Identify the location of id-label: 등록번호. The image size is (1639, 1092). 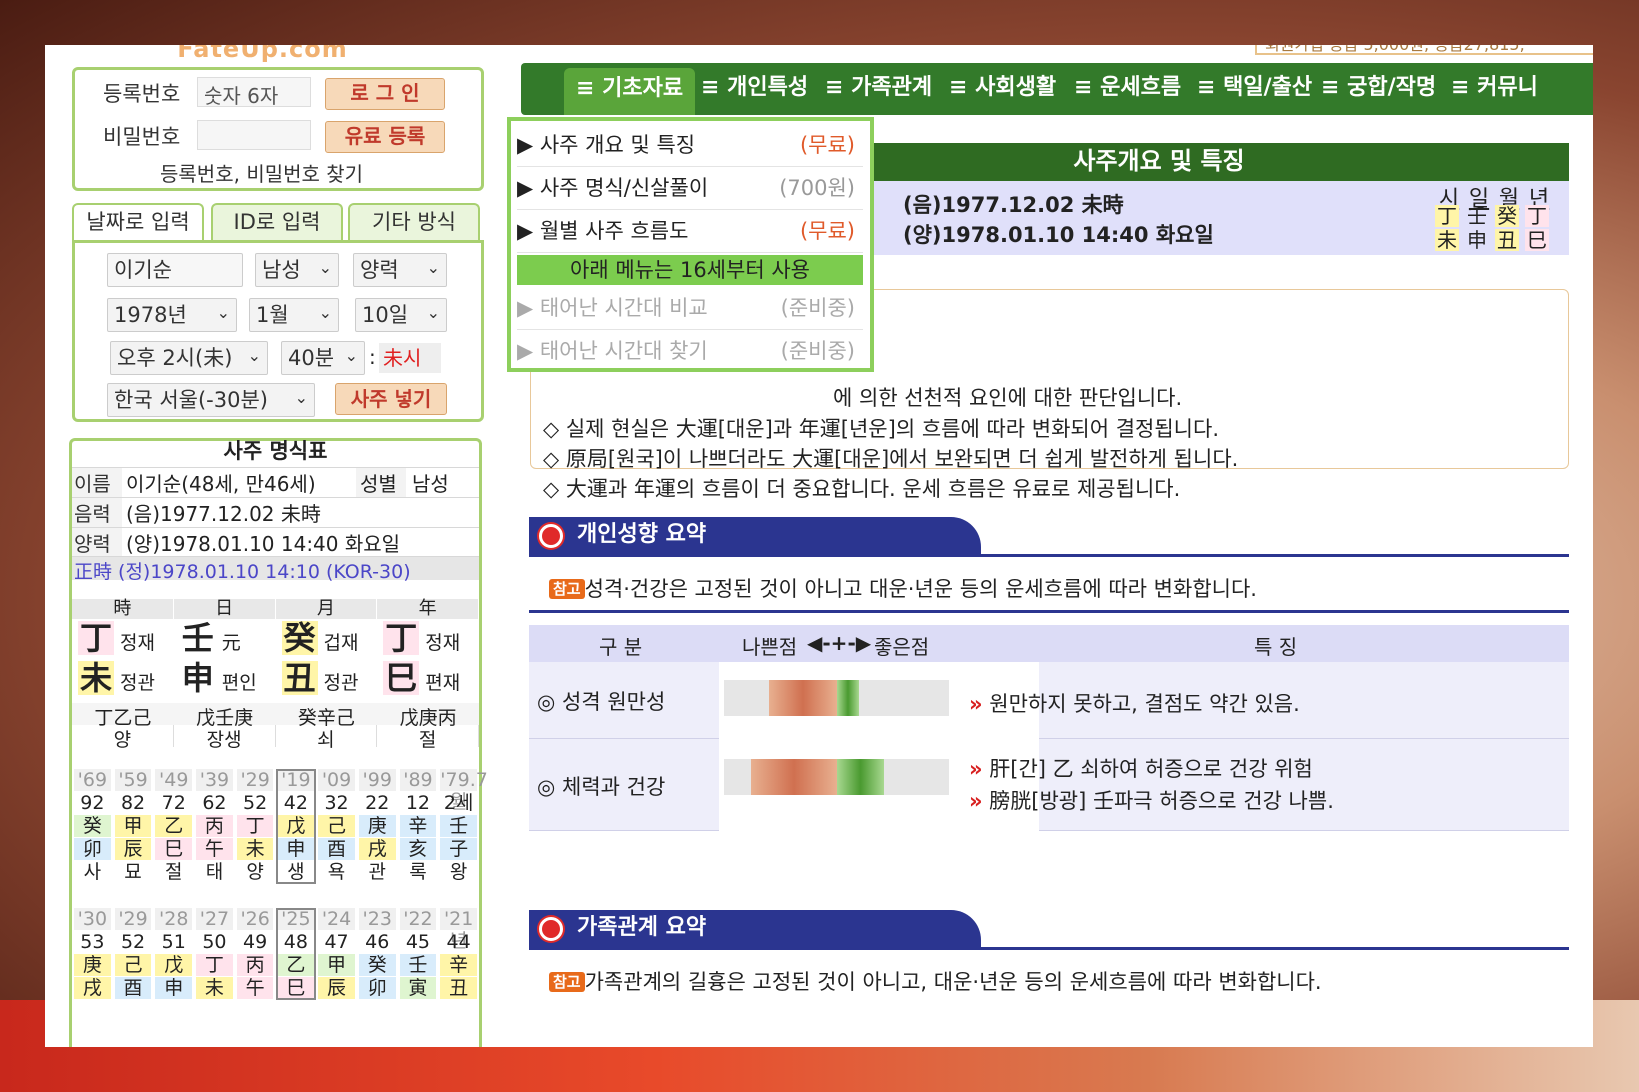
(142, 94).